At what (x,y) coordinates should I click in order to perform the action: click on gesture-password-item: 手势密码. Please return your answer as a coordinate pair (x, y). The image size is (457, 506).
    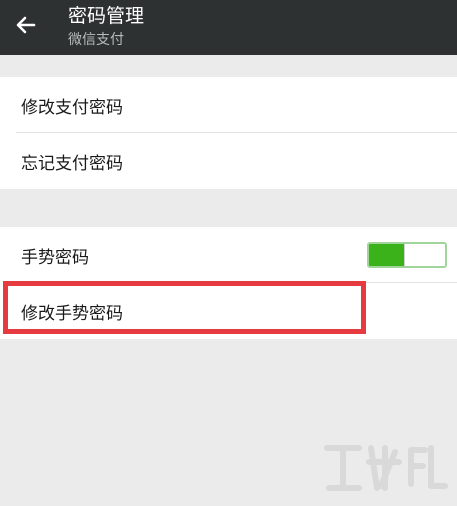
    Looking at the image, I should click on (228, 255).